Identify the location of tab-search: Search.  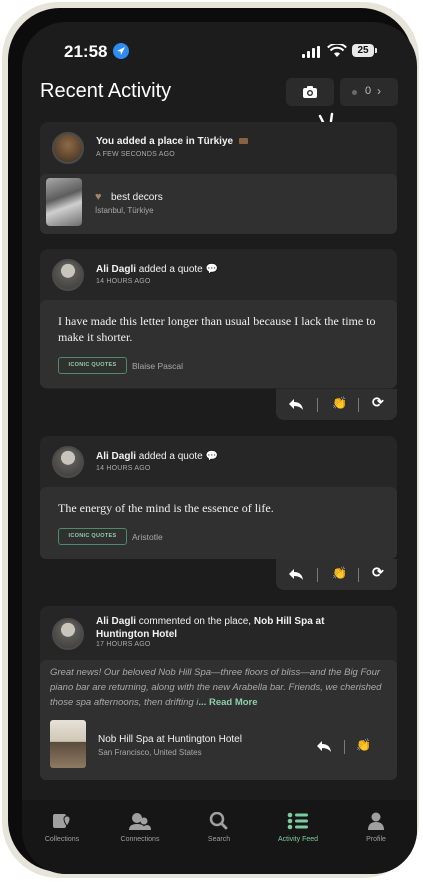
(219, 827).